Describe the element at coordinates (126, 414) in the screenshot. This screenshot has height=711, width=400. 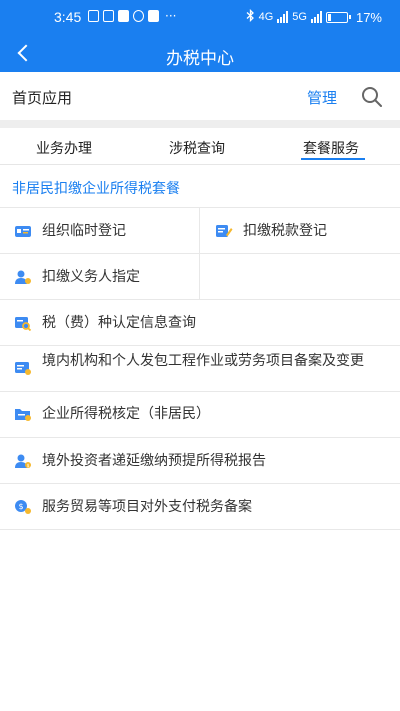
I see `list-item-label: 企业所得税核定（非居民）` at that location.